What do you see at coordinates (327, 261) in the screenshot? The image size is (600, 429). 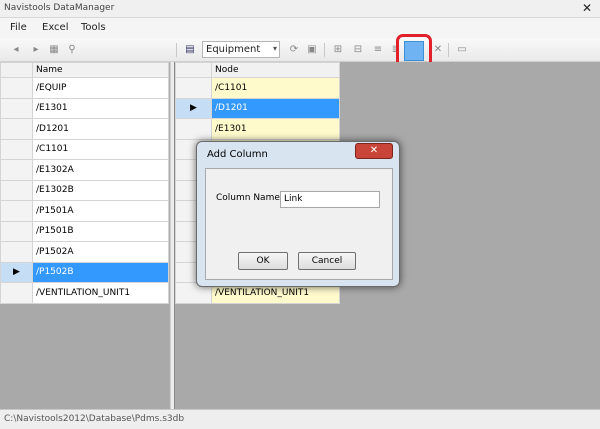 I see `cancel-button: Cancel` at bounding box center [327, 261].